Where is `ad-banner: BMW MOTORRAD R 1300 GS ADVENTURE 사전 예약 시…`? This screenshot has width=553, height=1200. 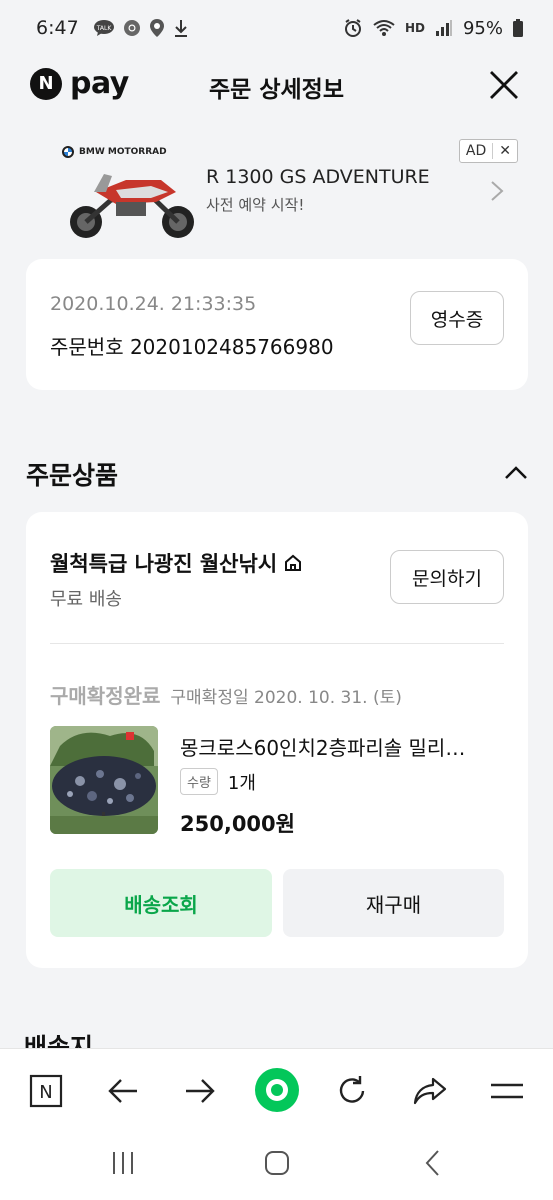 ad-banner: BMW MOTORRAD R 1300 GS ADVENTURE 사전 예약 시… is located at coordinates (277, 190).